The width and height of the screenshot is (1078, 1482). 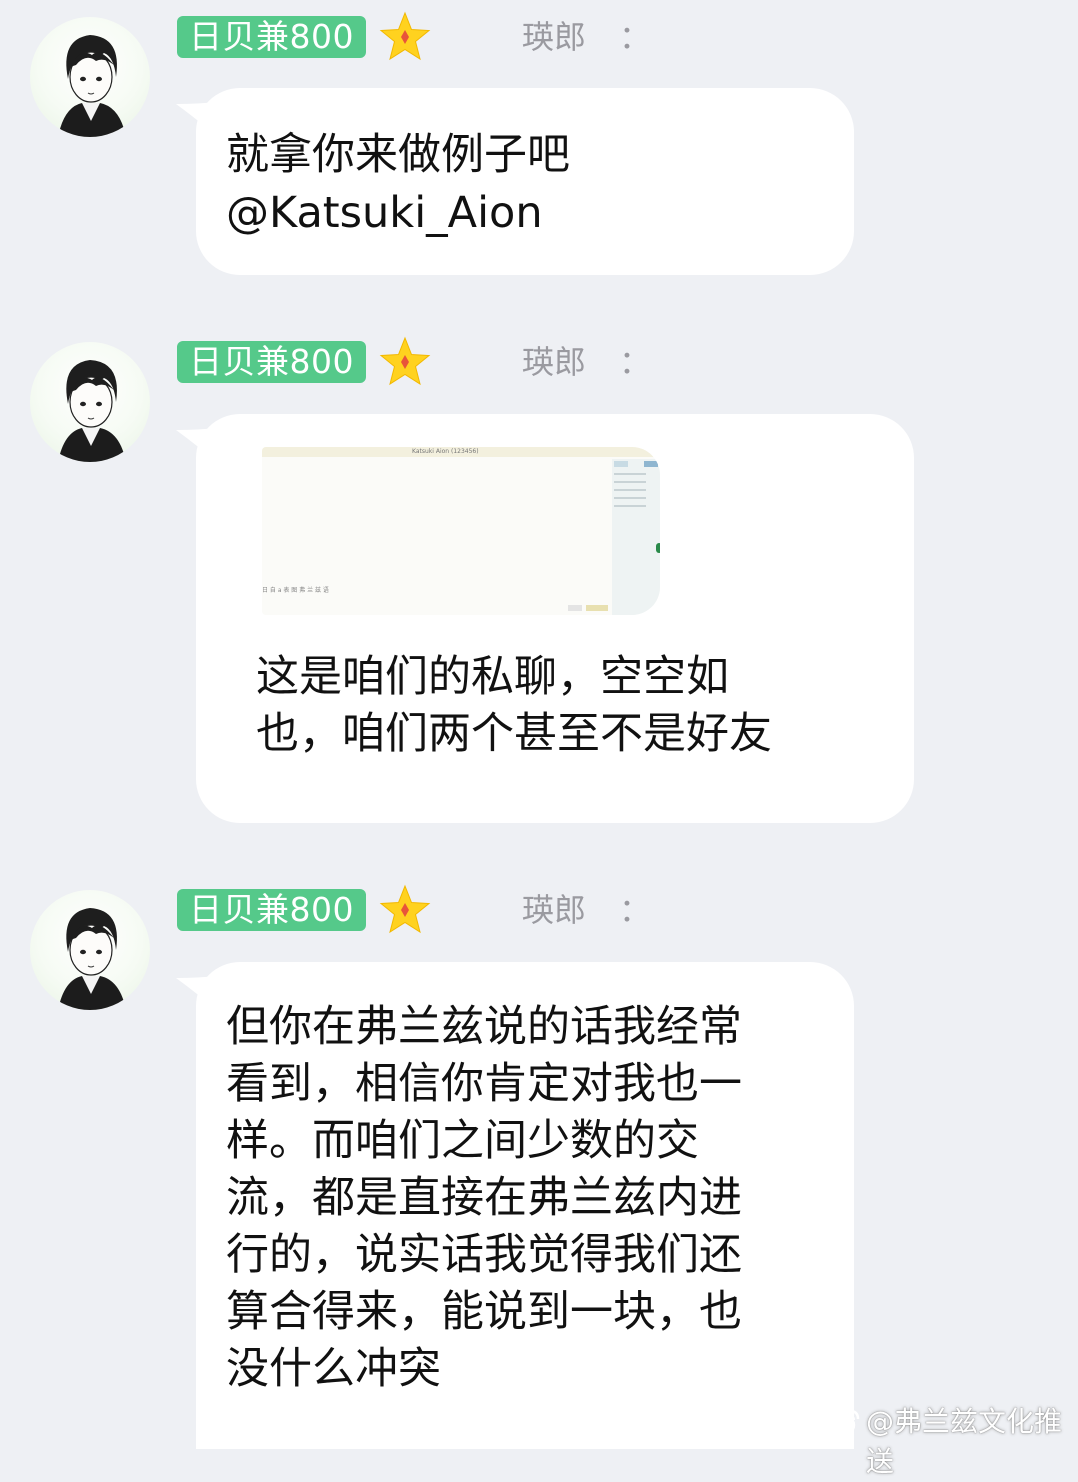 What do you see at coordinates (492, 677) in the screenshot?
I see `message-line: 这是咱们的私聊，空空如` at bounding box center [492, 677].